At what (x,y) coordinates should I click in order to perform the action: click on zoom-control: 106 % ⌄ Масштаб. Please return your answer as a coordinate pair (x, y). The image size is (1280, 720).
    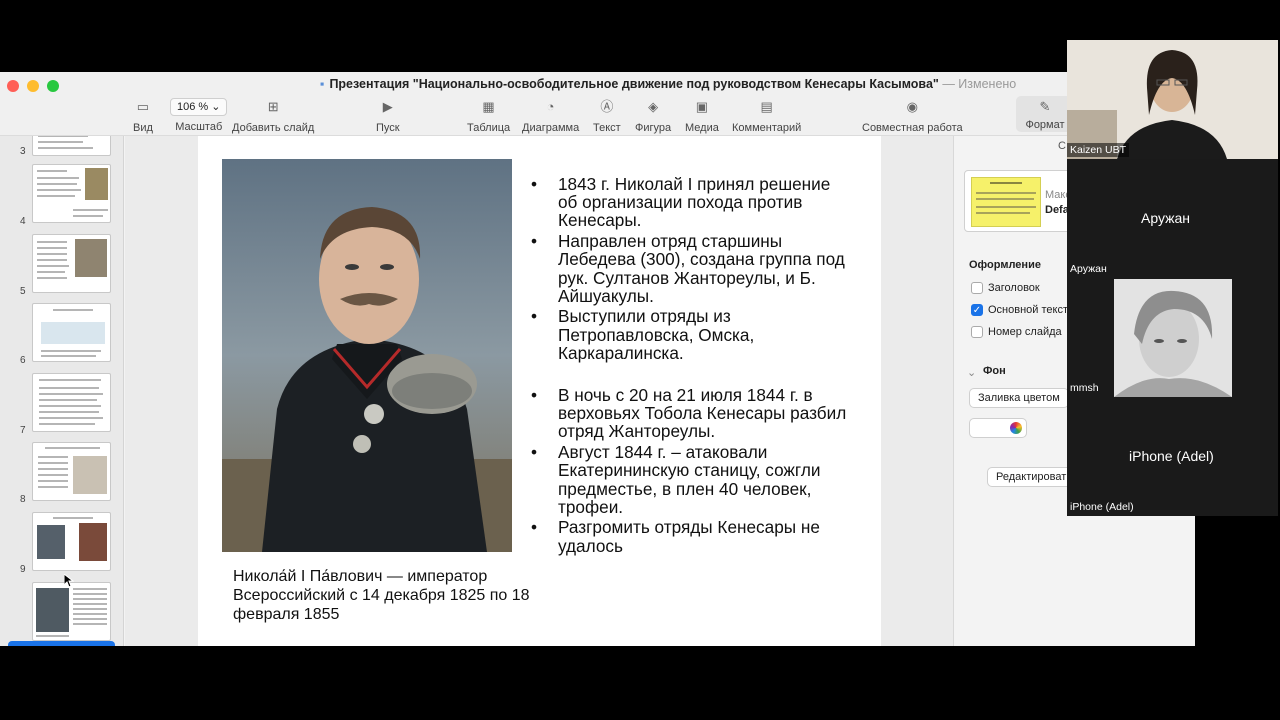
    Looking at the image, I should click on (199, 115).